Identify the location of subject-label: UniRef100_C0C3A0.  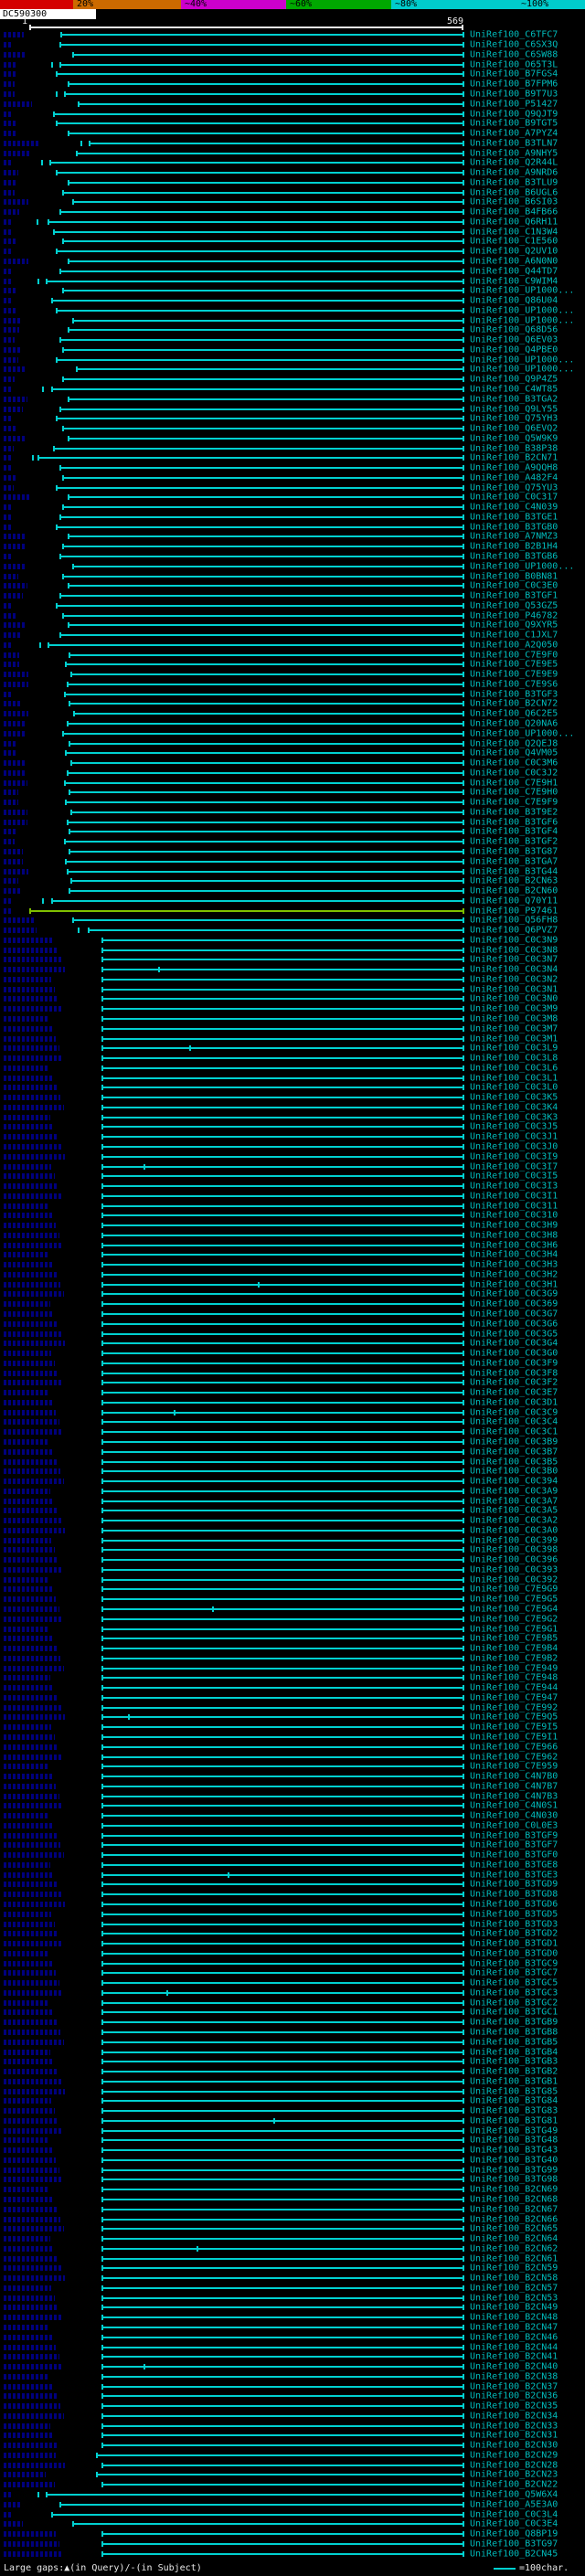
(514, 1530).